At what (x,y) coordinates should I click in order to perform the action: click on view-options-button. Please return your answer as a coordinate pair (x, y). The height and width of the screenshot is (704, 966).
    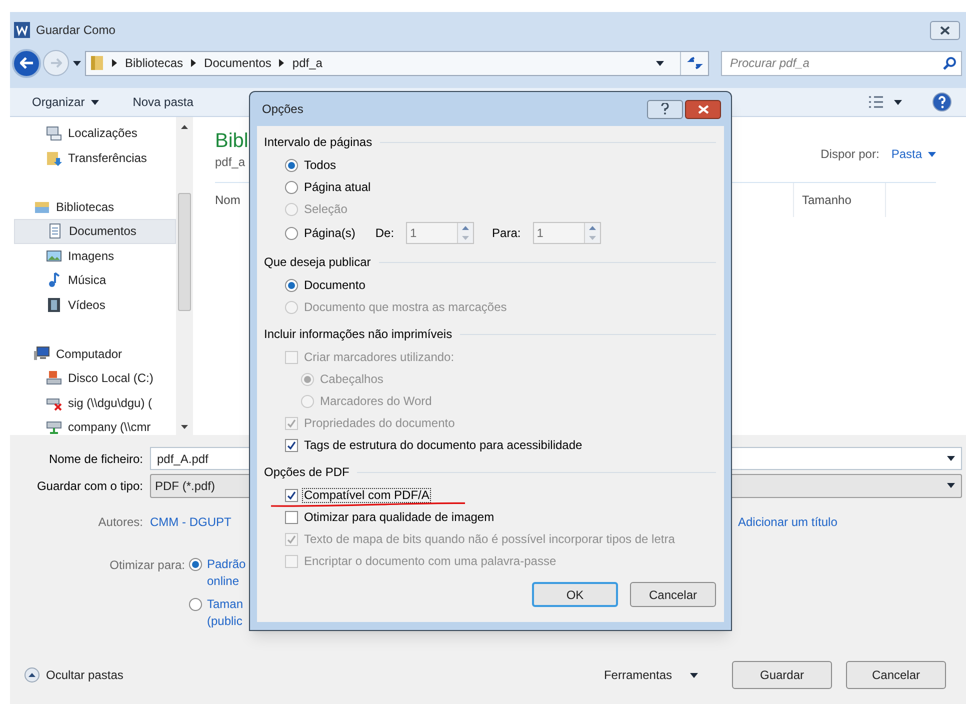
    Looking at the image, I should click on (885, 102).